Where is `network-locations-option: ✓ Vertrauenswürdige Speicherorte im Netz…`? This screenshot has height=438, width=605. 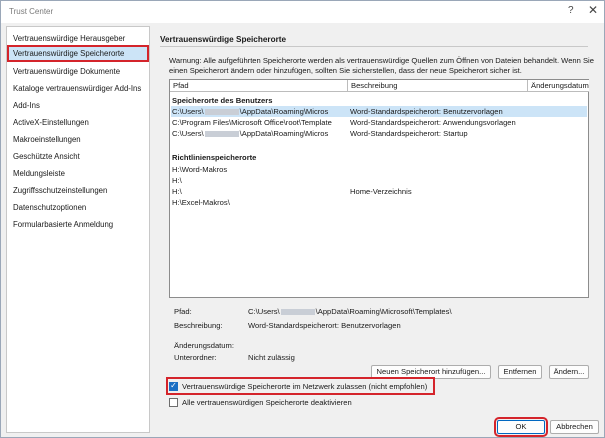 network-locations-option: ✓ Vertrauenswürdige Speicherorte im Netz… is located at coordinates (300, 386).